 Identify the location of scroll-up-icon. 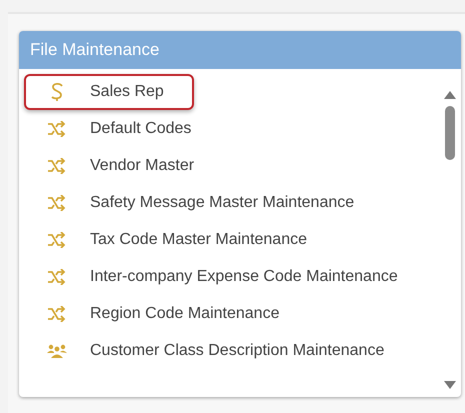
(450, 95).